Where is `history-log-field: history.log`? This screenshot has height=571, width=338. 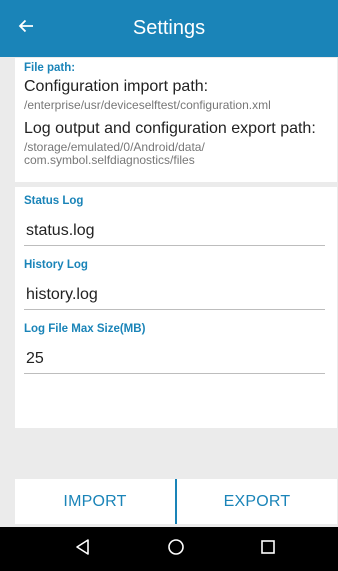
history-log-field: history.log is located at coordinates (174, 294).